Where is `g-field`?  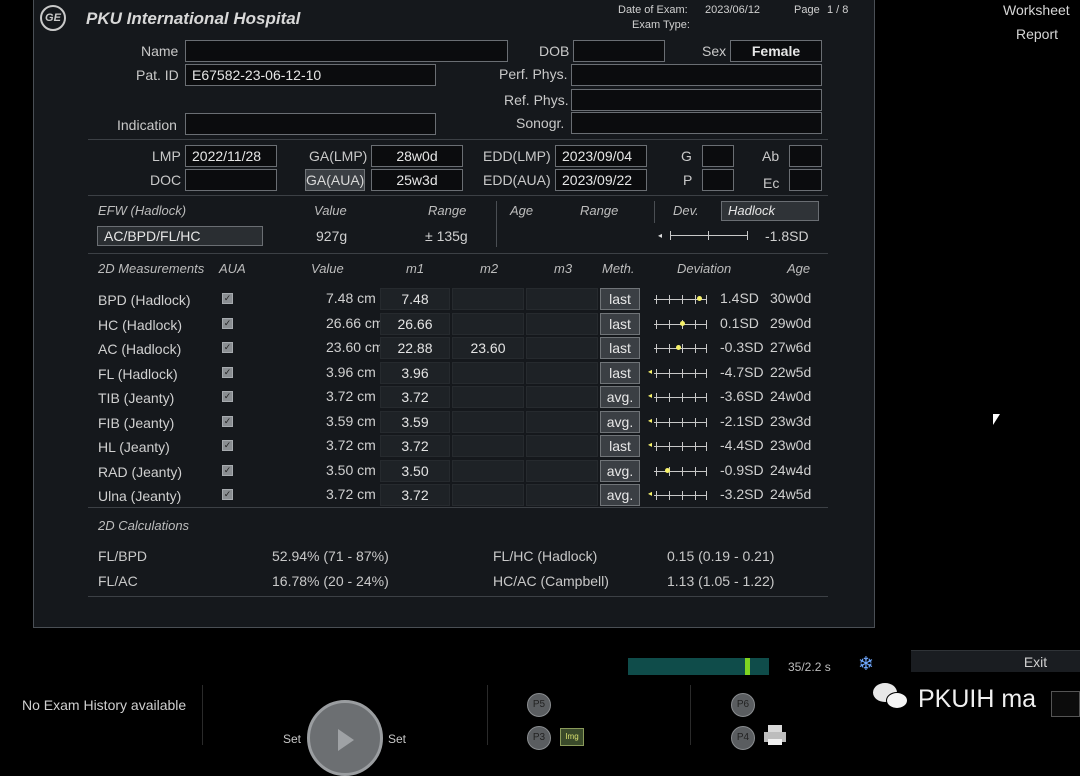
g-field is located at coordinates (718, 156).